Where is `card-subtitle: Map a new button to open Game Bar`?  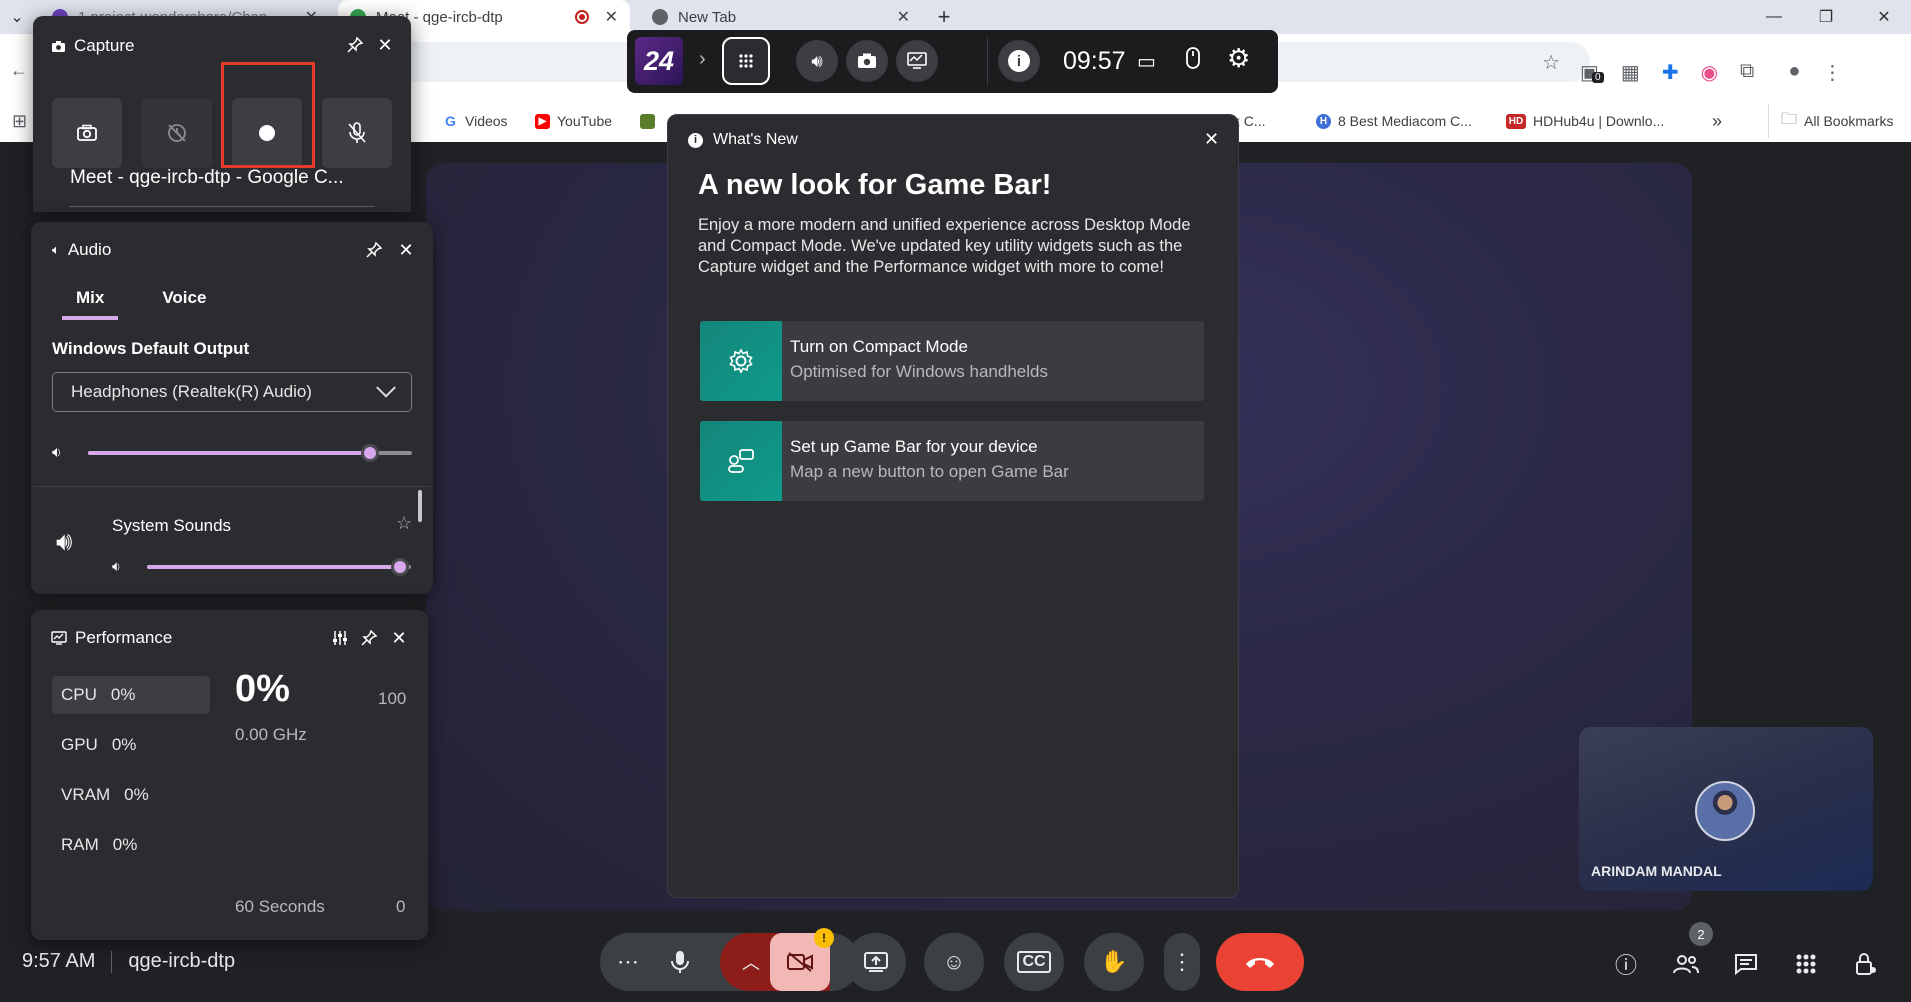
card-subtitle: Map a new button to open Game Bar is located at coordinates (929, 471).